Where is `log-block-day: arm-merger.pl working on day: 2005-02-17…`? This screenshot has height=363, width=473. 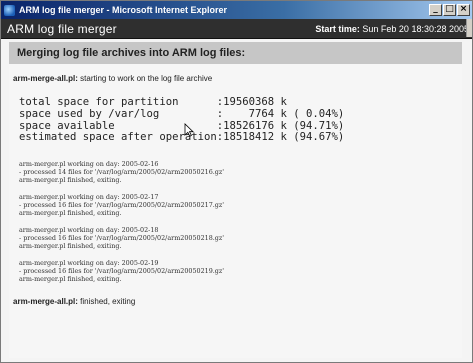 log-block-day: arm-merger.pl working on day: 2005-02-17… is located at coordinates (240, 205).